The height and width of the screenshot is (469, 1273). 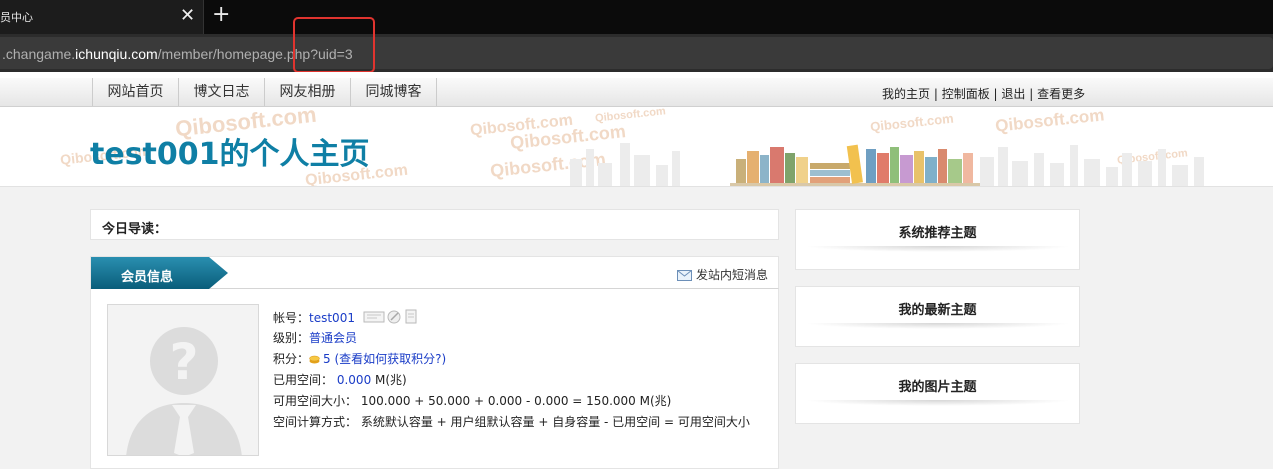 I want to click on default-avatar-icon: ?, so click(x=183, y=380).